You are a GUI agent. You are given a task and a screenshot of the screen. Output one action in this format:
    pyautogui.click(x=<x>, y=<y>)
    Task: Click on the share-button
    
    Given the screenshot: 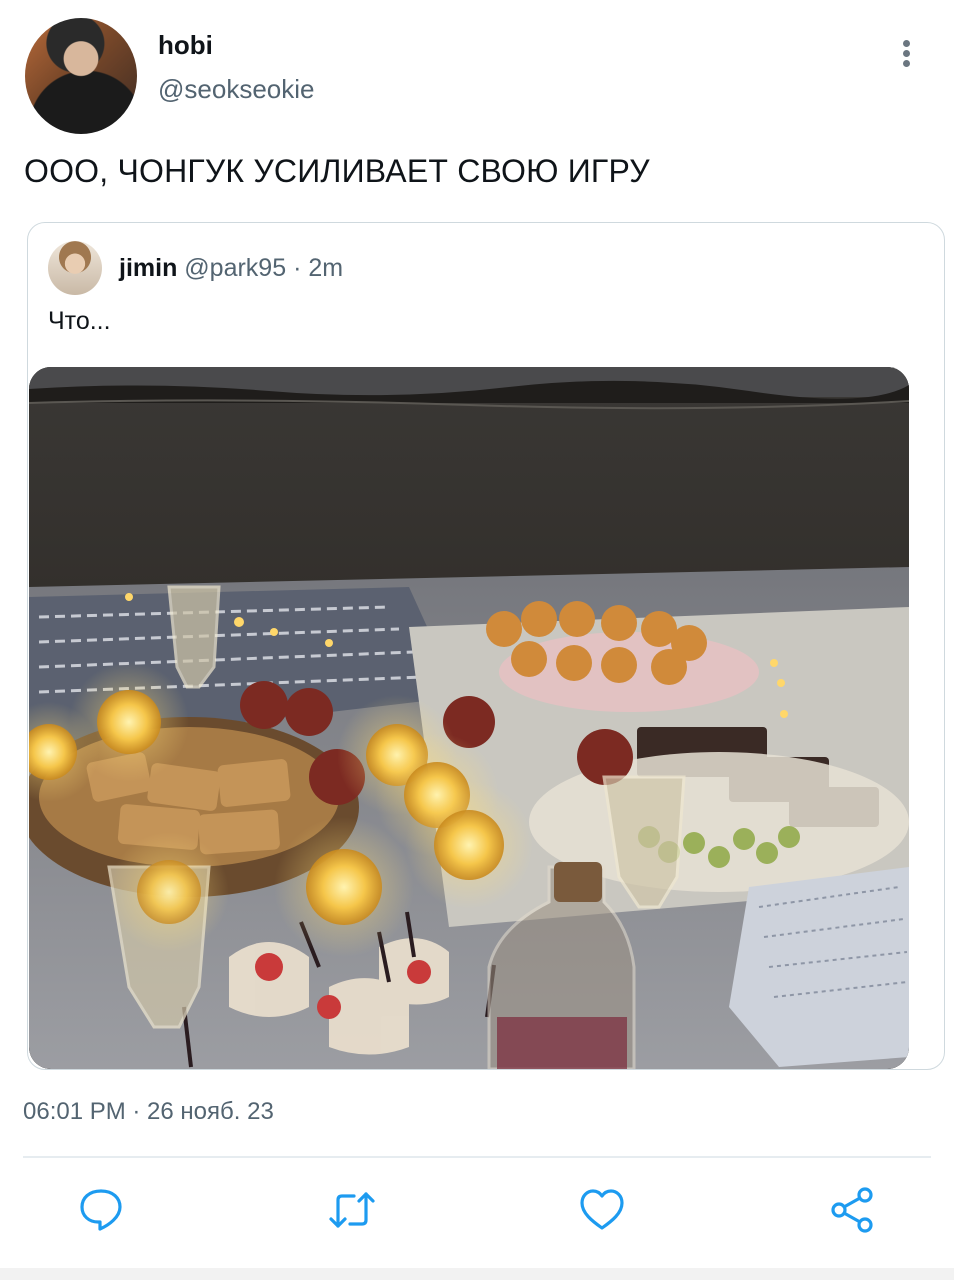 What is the action you would take?
    pyautogui.click(x=853, y=1210)
    